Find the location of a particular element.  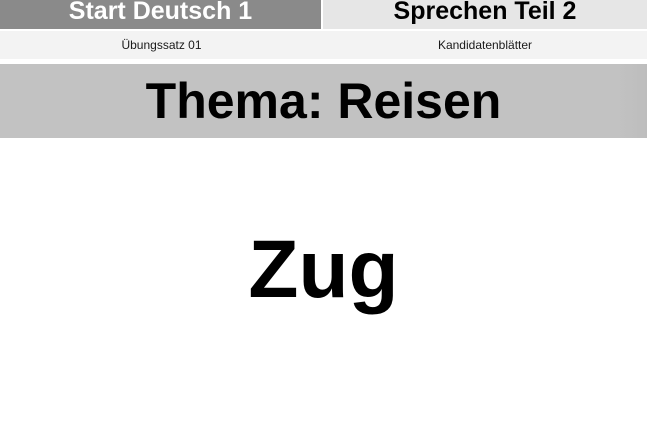

theme-bar-edge is located at coordinates (632, 101).